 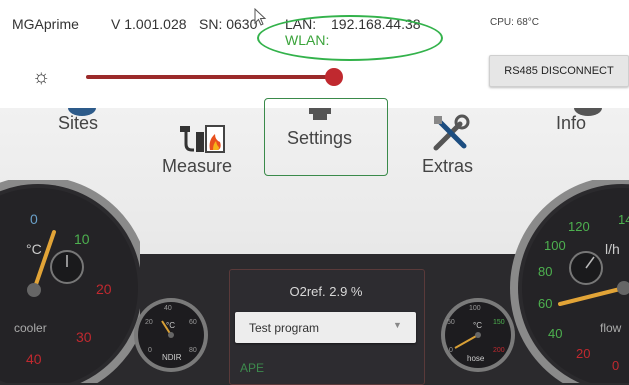 I want to click on flow-tick-60: 60, so click(x=545, y=303).